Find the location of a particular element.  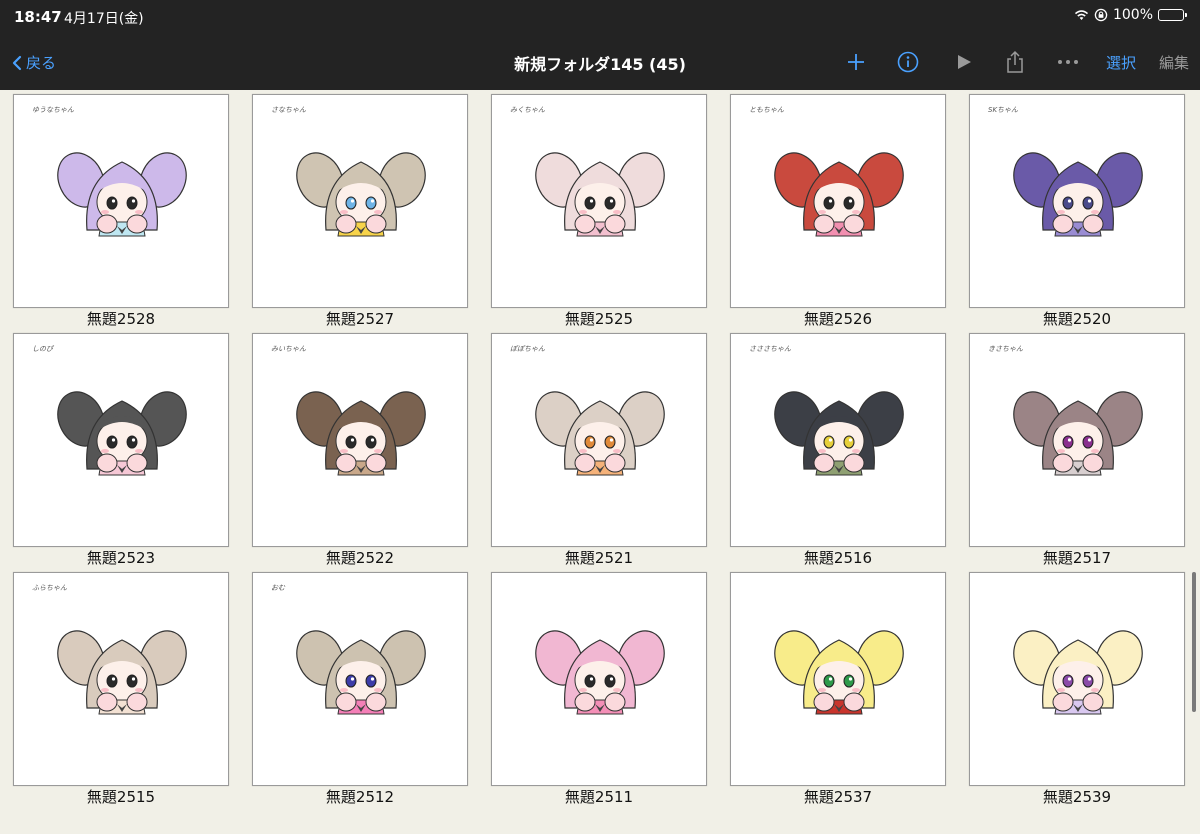

artwork-thumbnail: ぽぽちゃん is located at coordinates (599, 440).